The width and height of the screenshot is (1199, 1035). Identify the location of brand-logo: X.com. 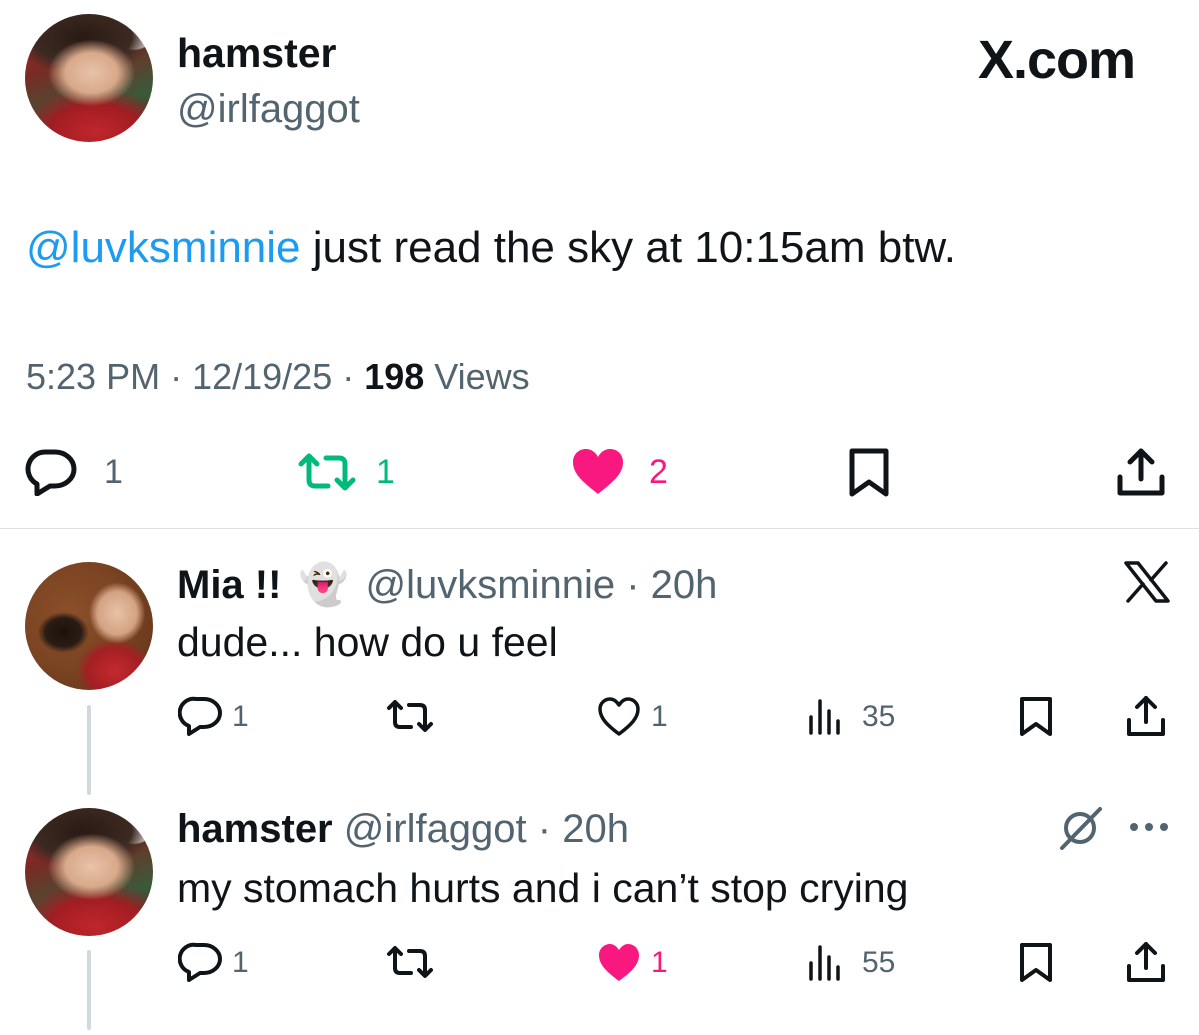
(1057, 60).